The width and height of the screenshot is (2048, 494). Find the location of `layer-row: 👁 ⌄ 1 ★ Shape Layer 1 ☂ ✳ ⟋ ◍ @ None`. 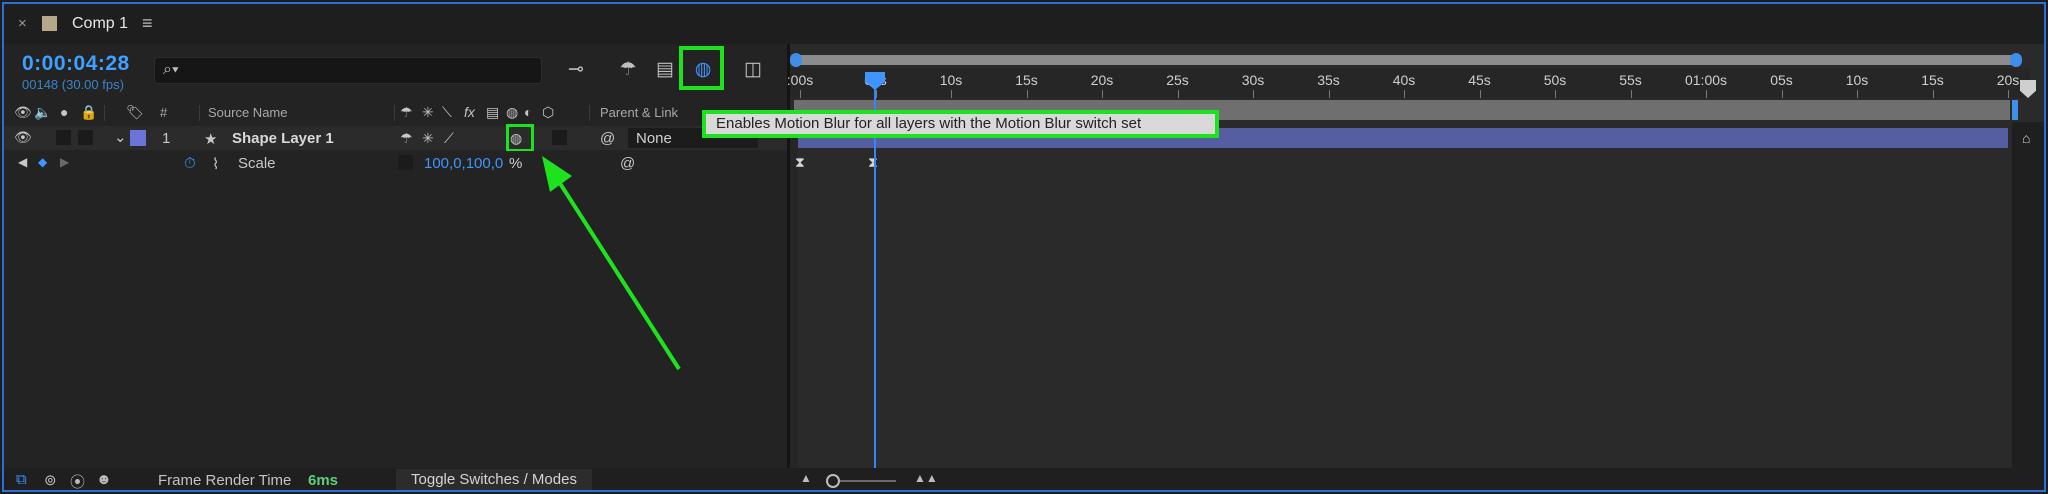

layer-row: 👁 ⌄ 1 ★ Shape Layer 1 ☂ ✳ ⟋ ◍ @ None is located at coordinates (395, 138).